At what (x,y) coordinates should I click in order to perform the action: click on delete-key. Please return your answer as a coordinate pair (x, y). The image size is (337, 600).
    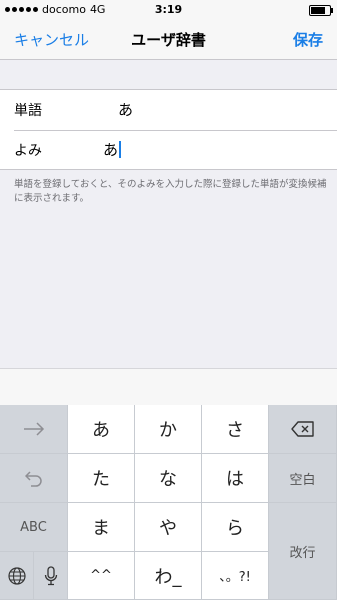
    Looking at the image, I should click on (303, 429).